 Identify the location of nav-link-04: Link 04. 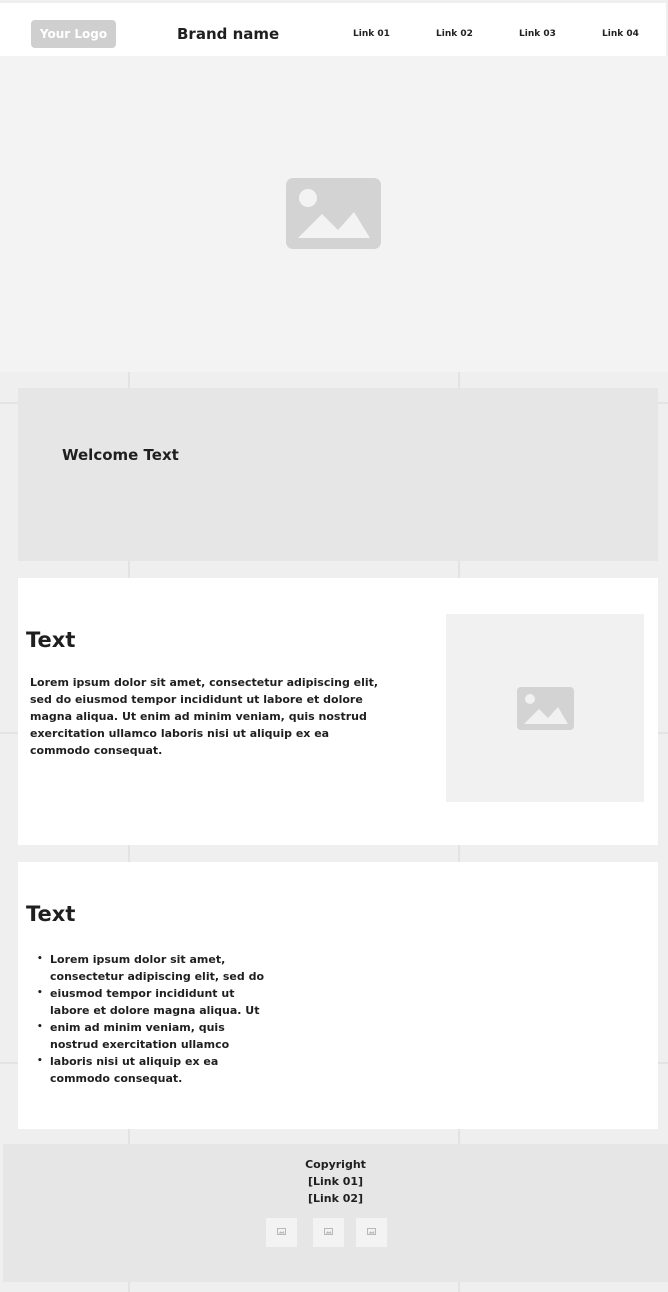
(620, 34).